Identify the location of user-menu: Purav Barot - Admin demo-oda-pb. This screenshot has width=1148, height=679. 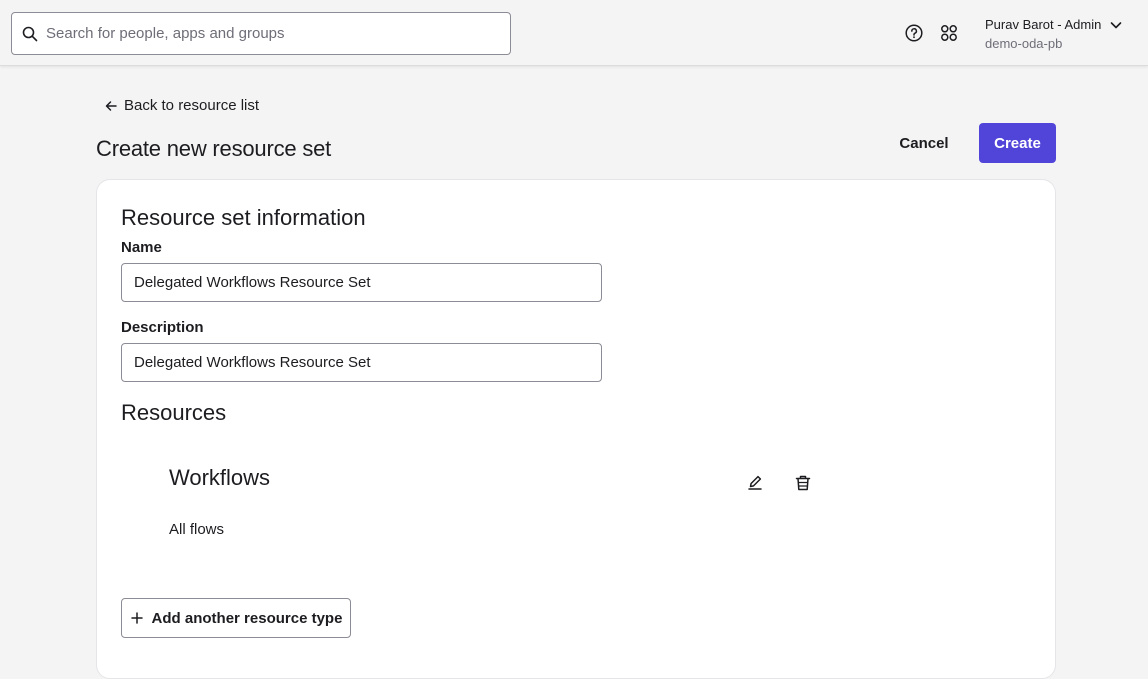
(1053, 34).